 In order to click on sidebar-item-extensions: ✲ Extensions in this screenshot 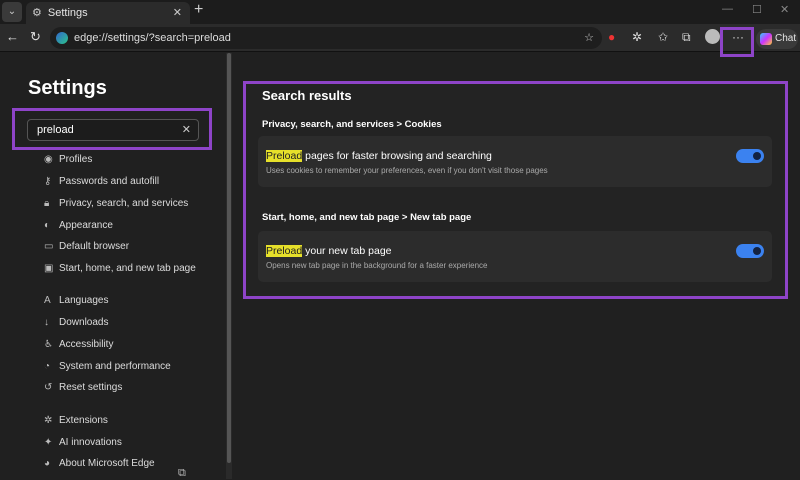, I will do `click(76, 420)`.